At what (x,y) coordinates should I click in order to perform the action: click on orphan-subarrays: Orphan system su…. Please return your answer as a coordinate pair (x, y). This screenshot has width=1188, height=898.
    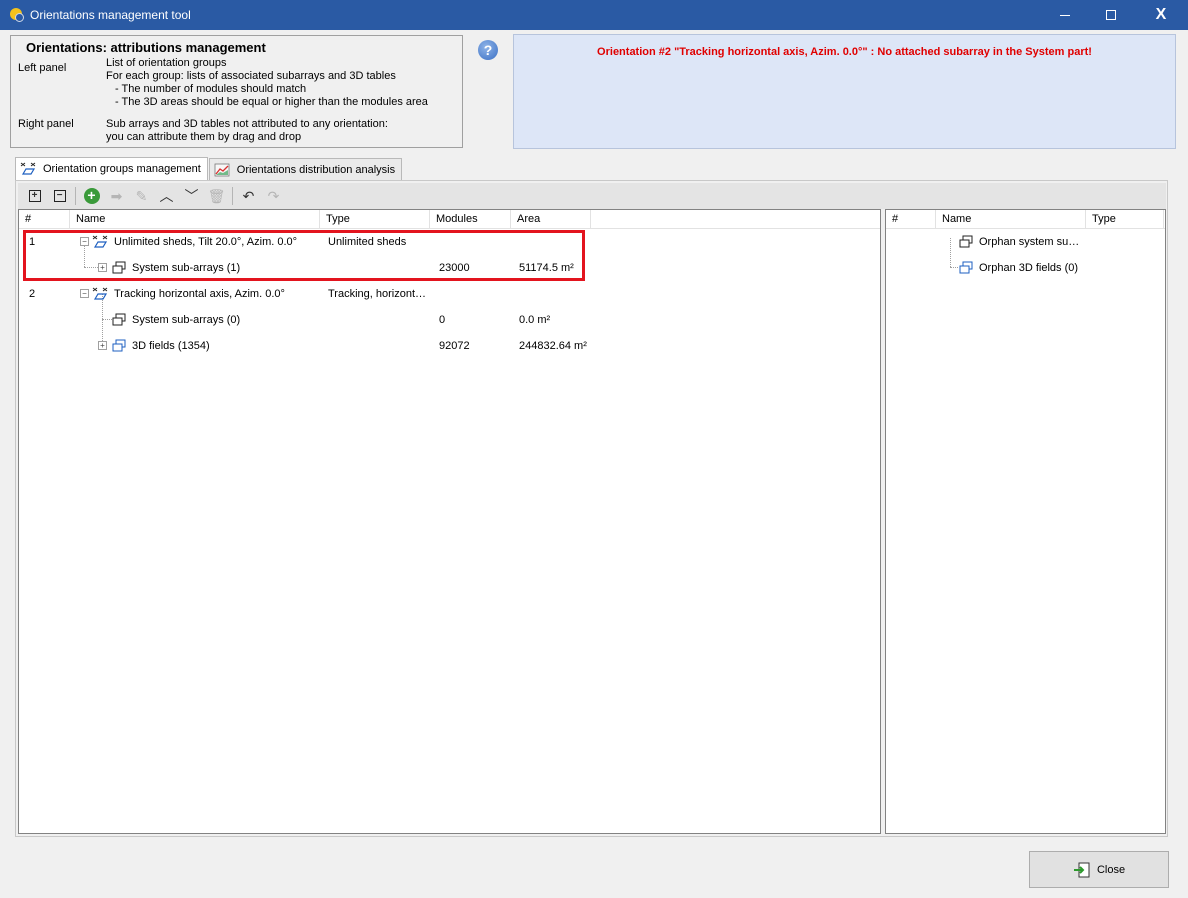
    Looking at the image, I should click on (1029, 242).